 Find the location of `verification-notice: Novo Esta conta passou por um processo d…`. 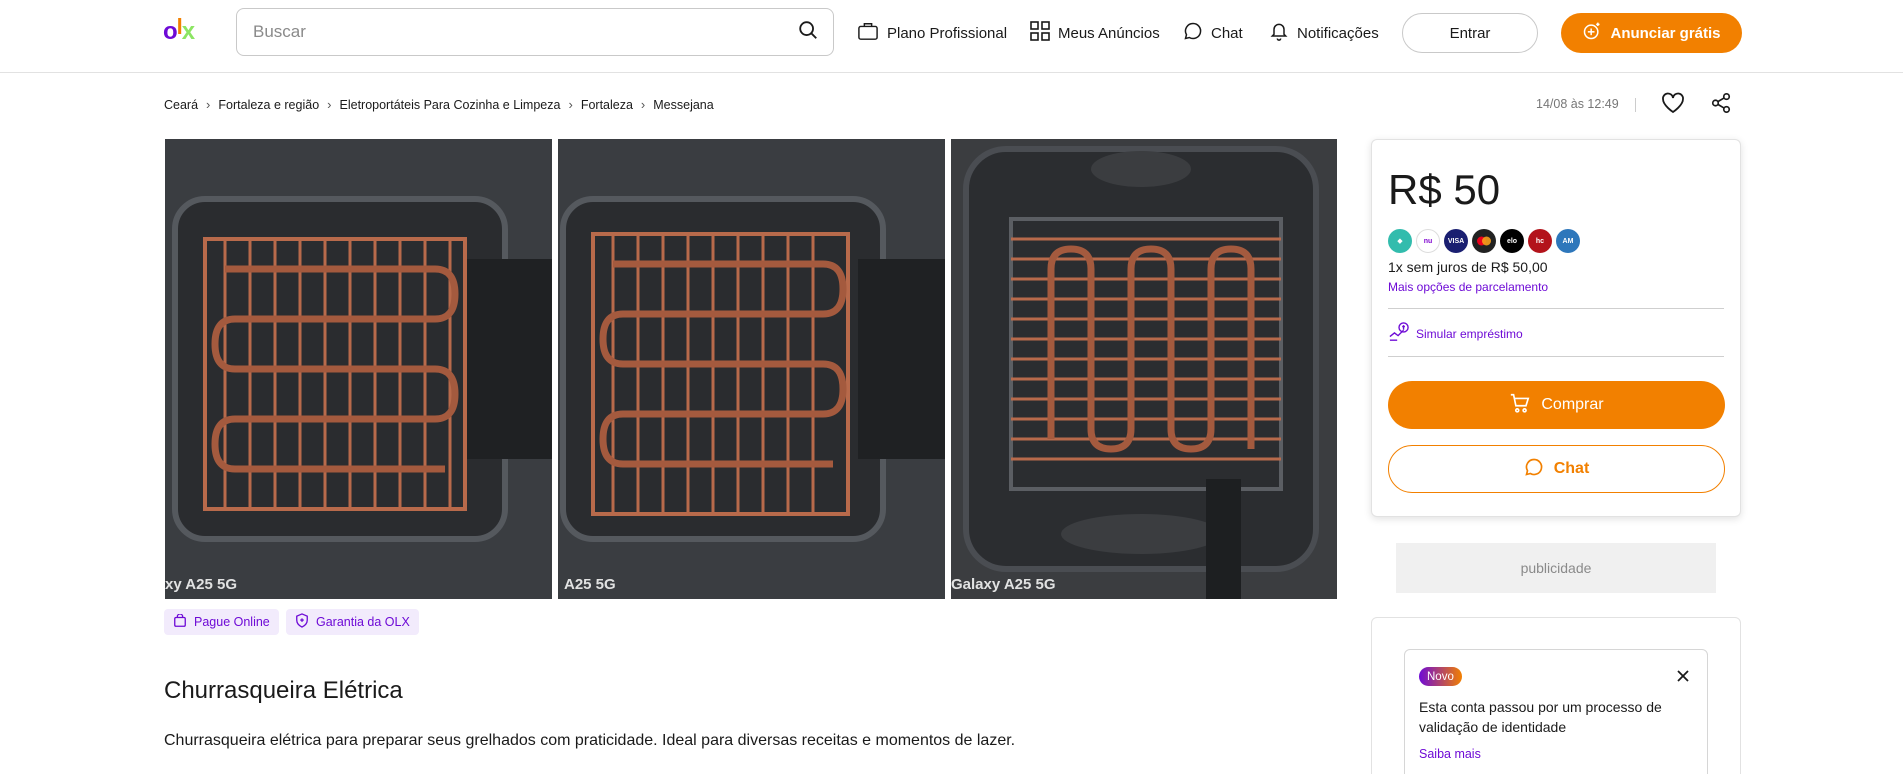

verification-notice: Novo Esta conta passou por um processo d… is located at coordinates (1556, 711).